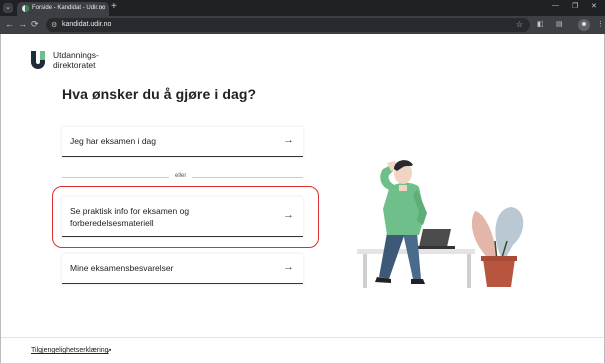 The image size is (605, 363). Describe the element at coordinates (35, 24) in the screenshot. I see `reload-button: ⟳` at that location.